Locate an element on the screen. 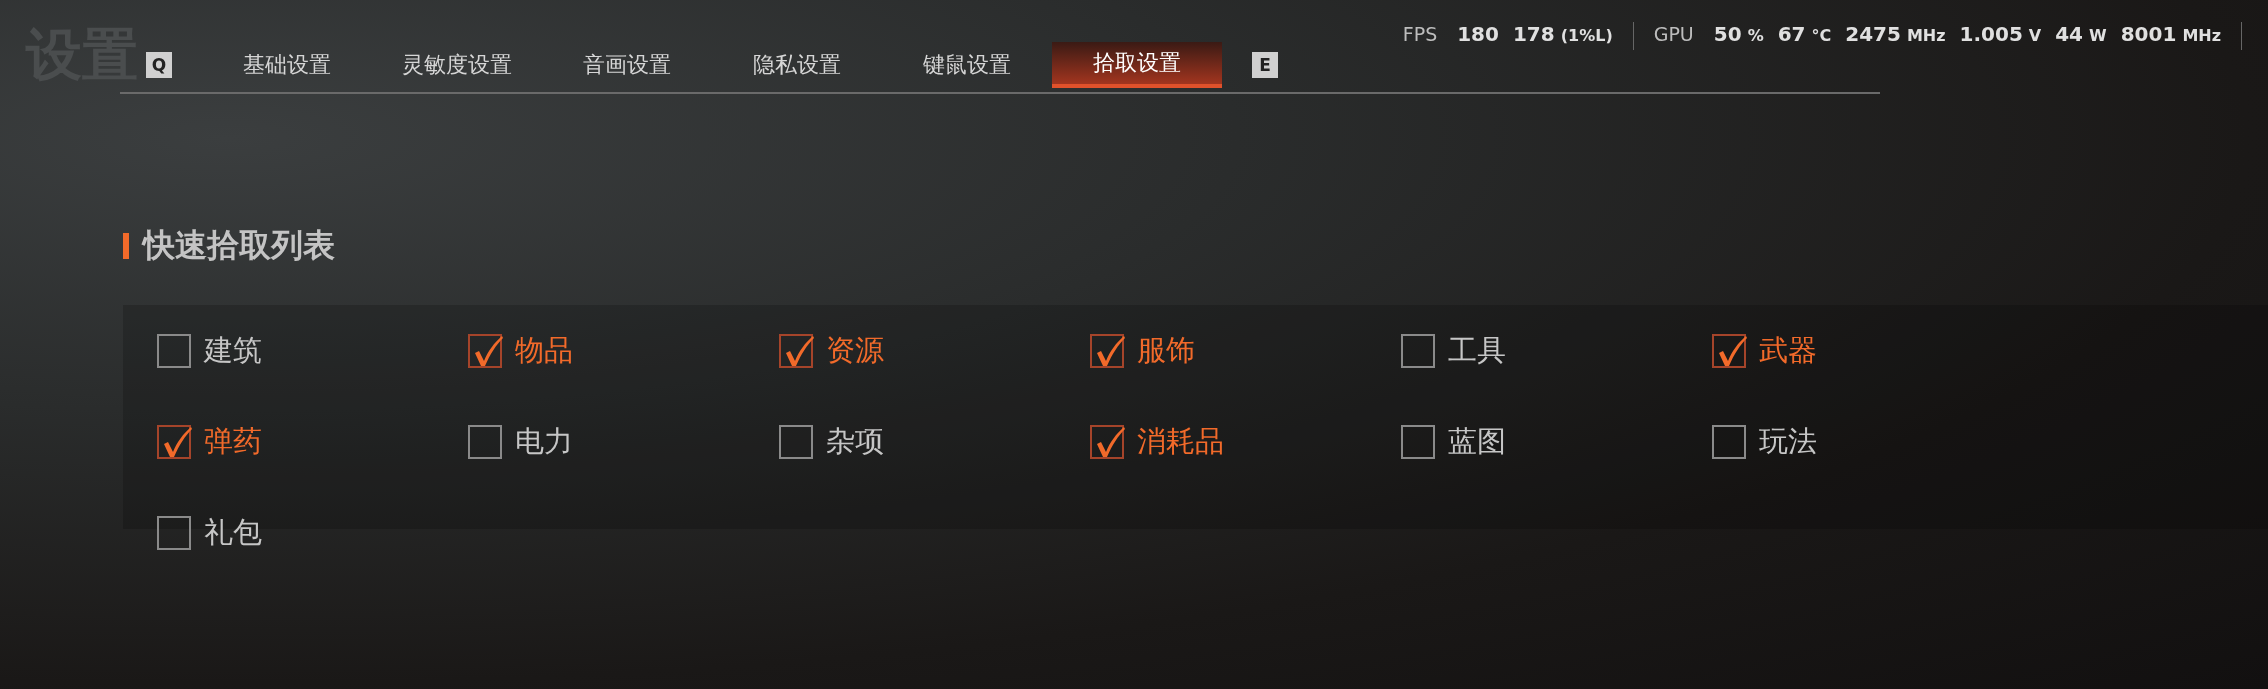  checkbox-label: 玩法 is located at coordinates (1788, 441).